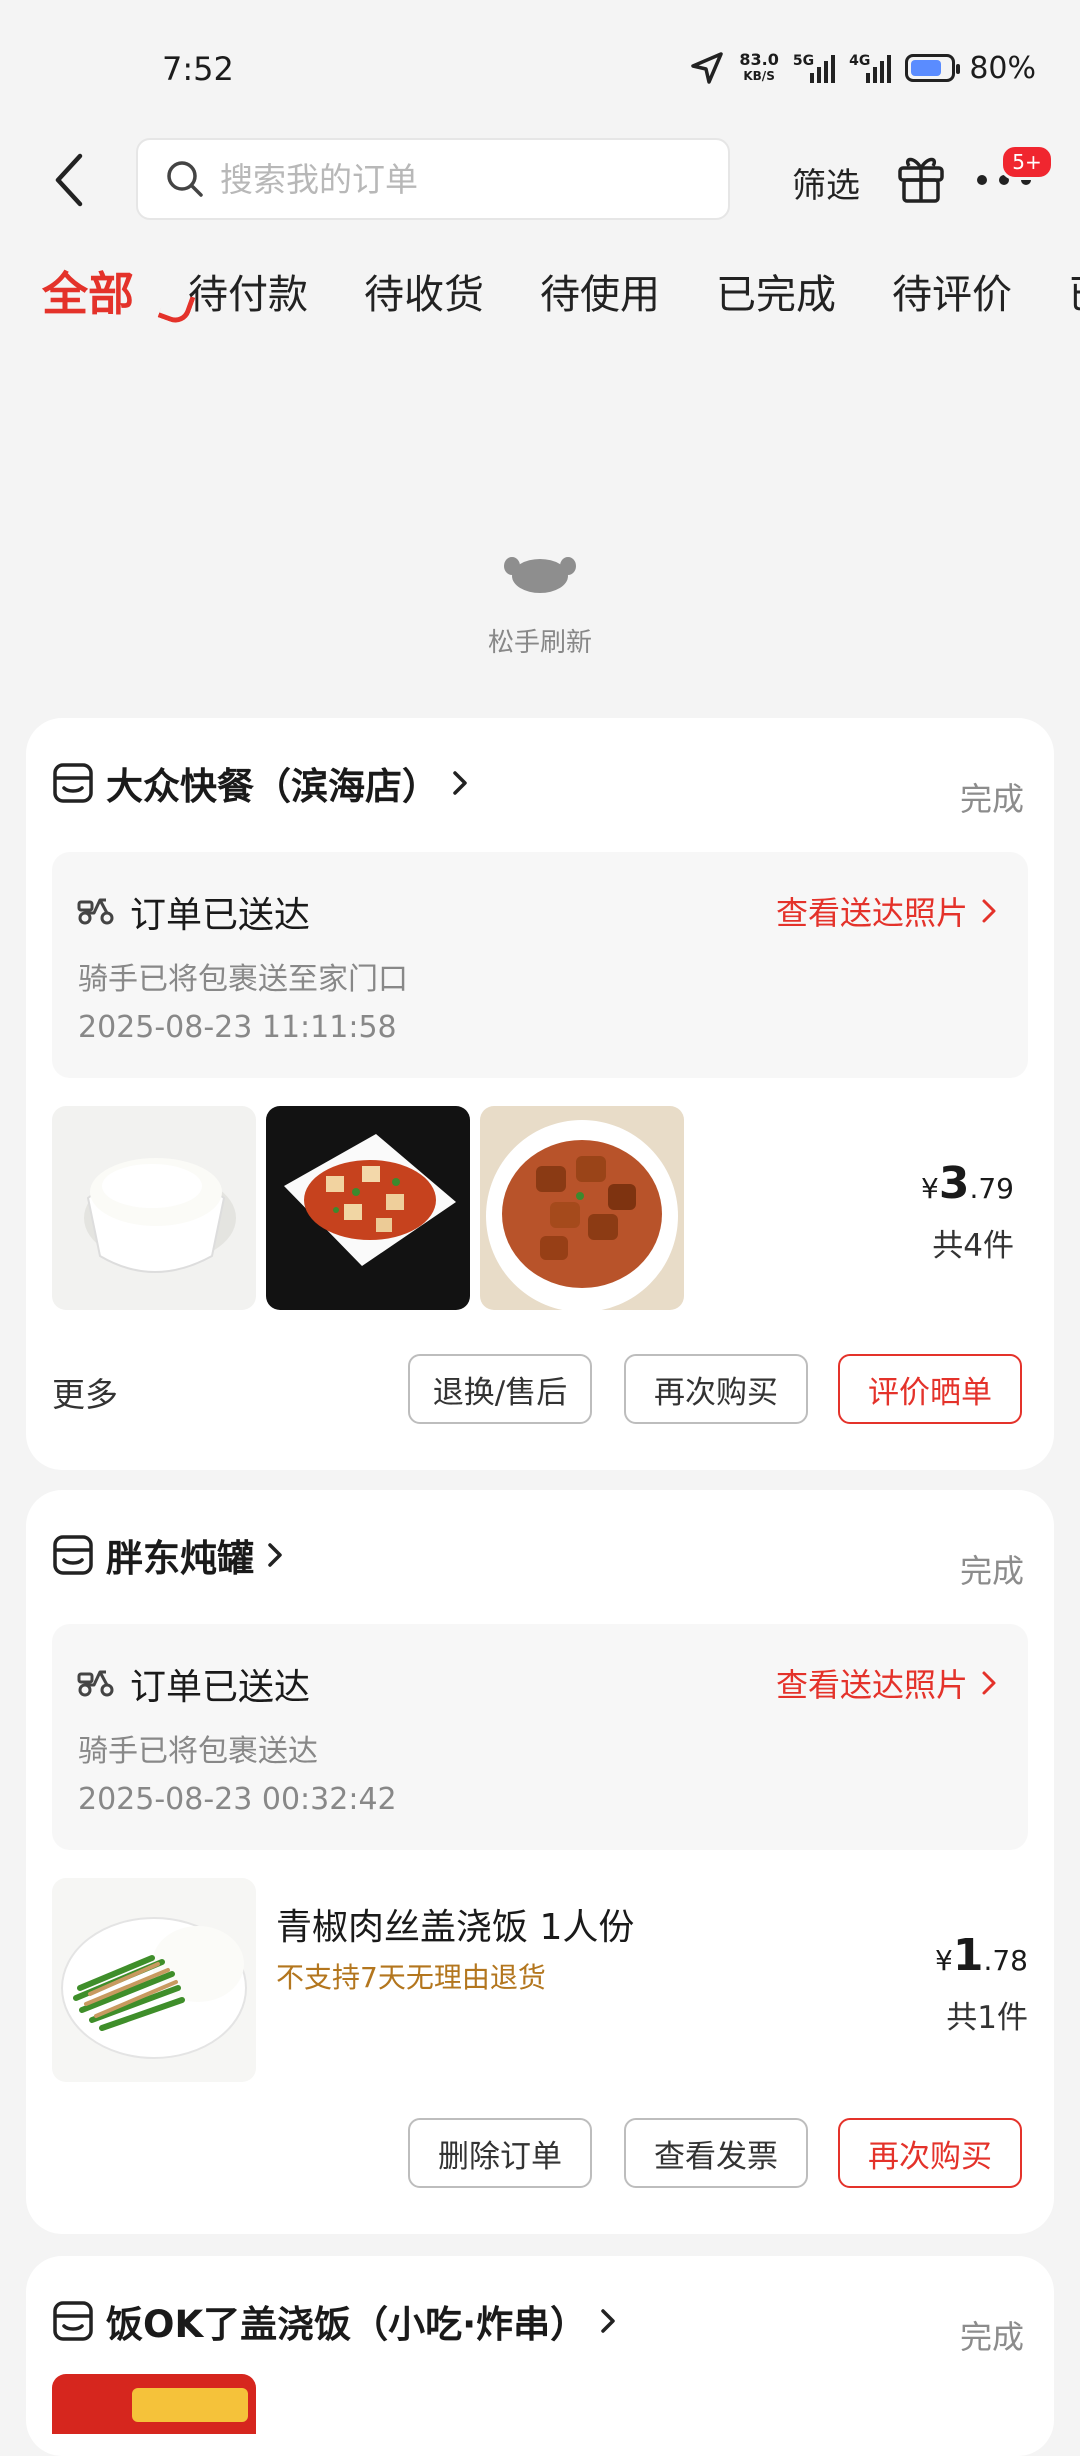  I want to click on product-thumbnail-rice, so click(154, 1208).